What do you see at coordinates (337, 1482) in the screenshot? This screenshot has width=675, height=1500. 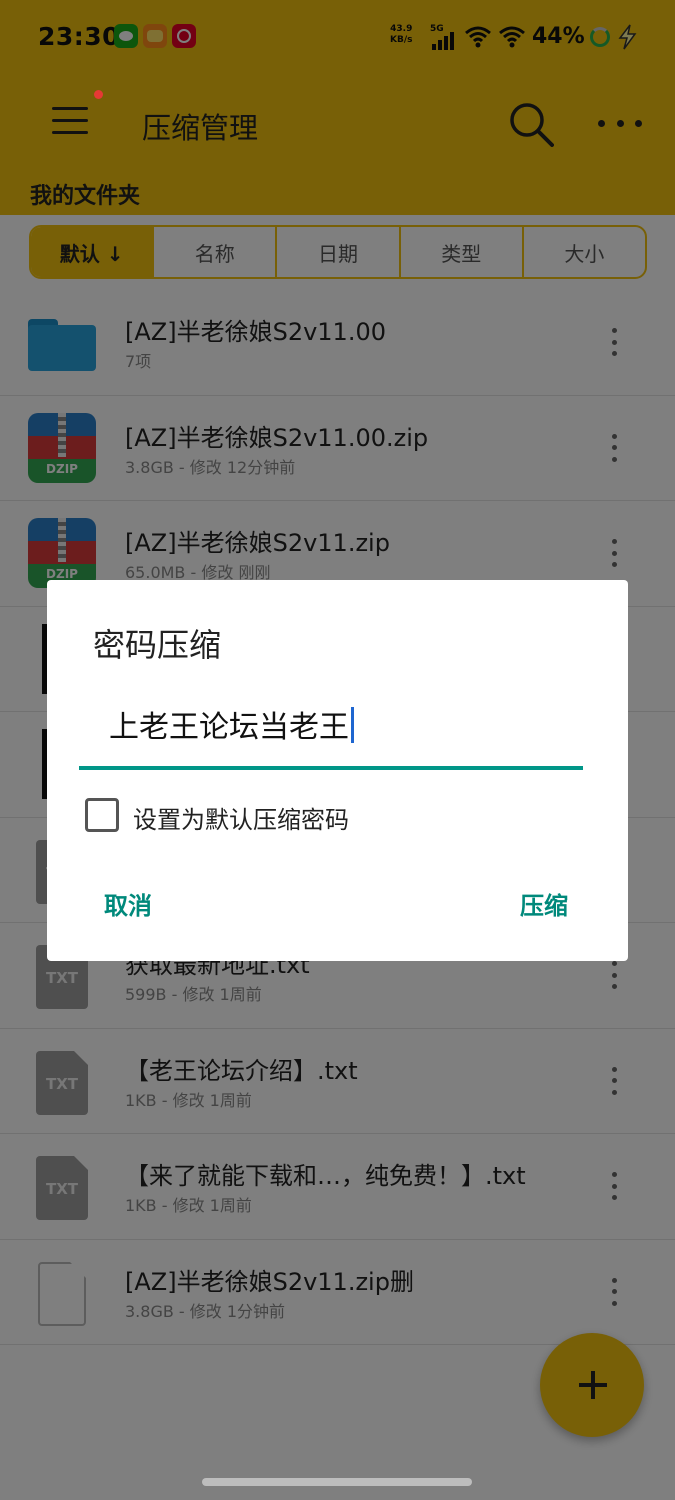 I see `gesture-nav-bar` at bounding box center [337, 1482].